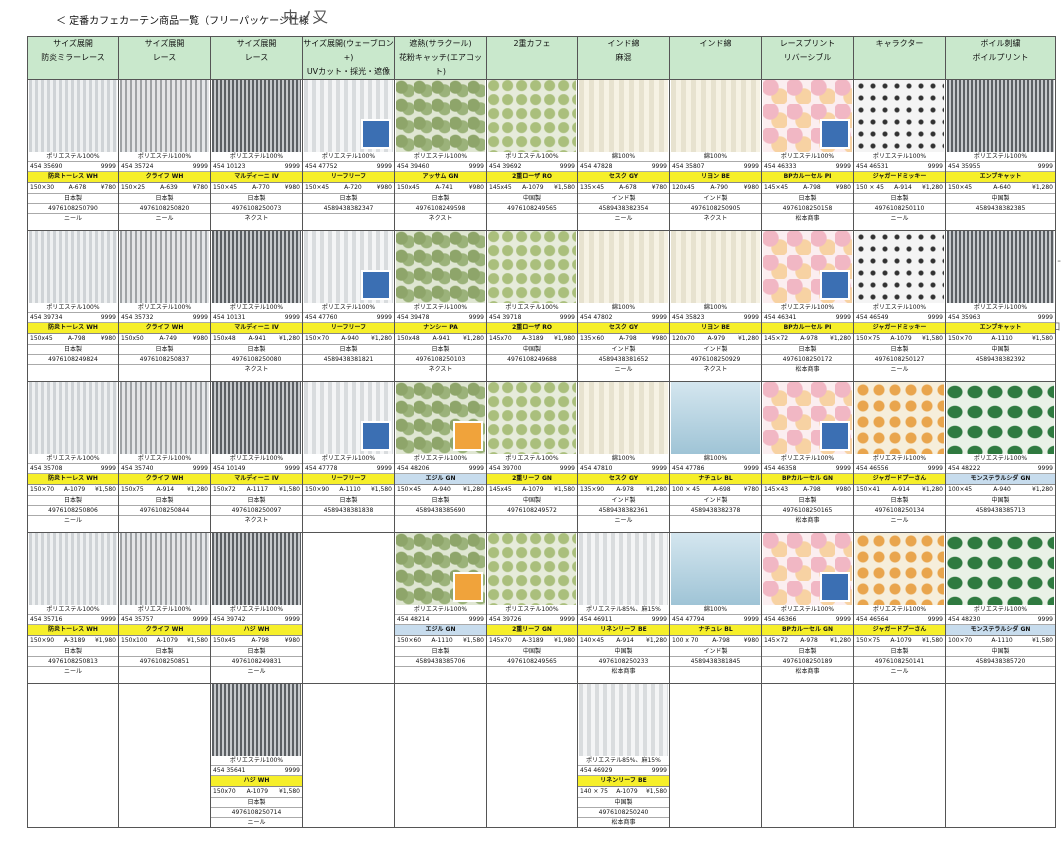 This screenshot has width=1063, height=842. Describe the element at coordinates (623, 813) in the screenshot. I see `jan-code: 4976108250240` at that location.